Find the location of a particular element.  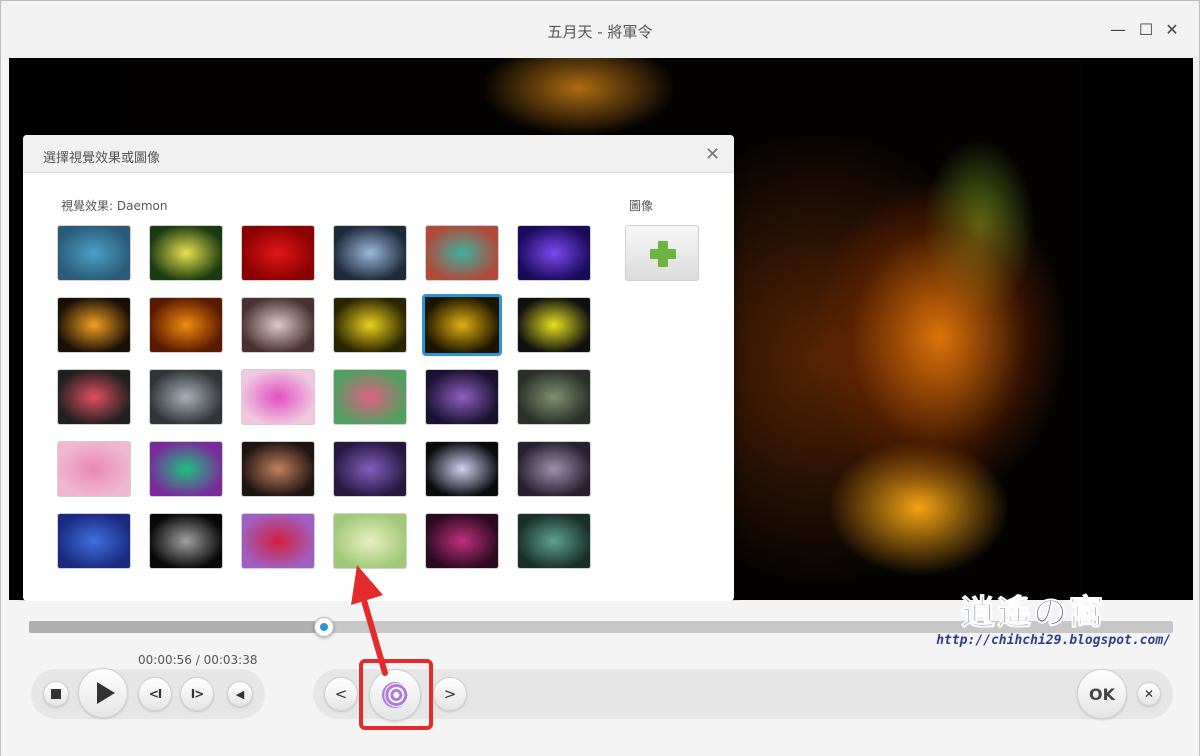

annotation-arrow is located at coordinates (369, 620).